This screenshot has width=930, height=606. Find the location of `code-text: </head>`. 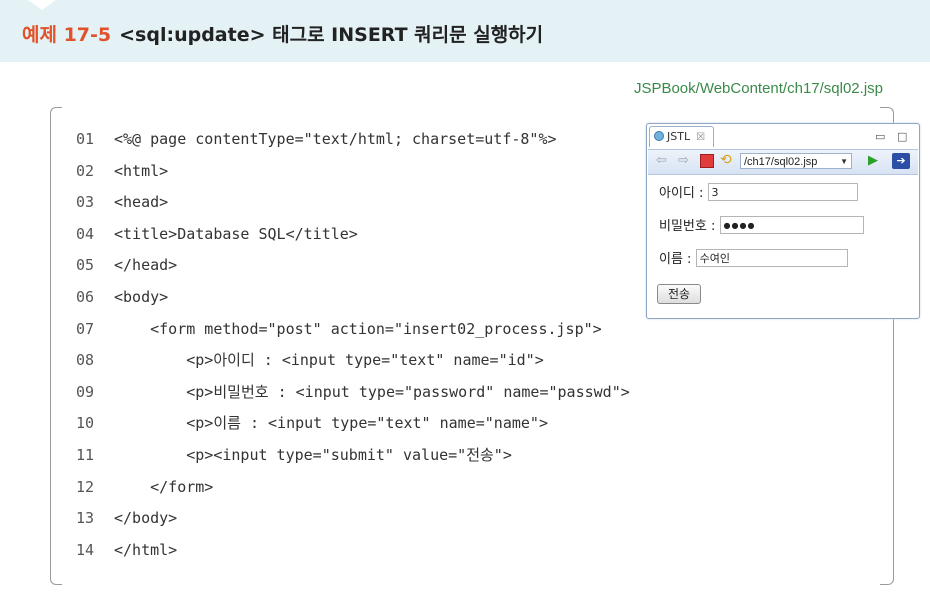

code-text: </head> is located at coordinates (146, 265).